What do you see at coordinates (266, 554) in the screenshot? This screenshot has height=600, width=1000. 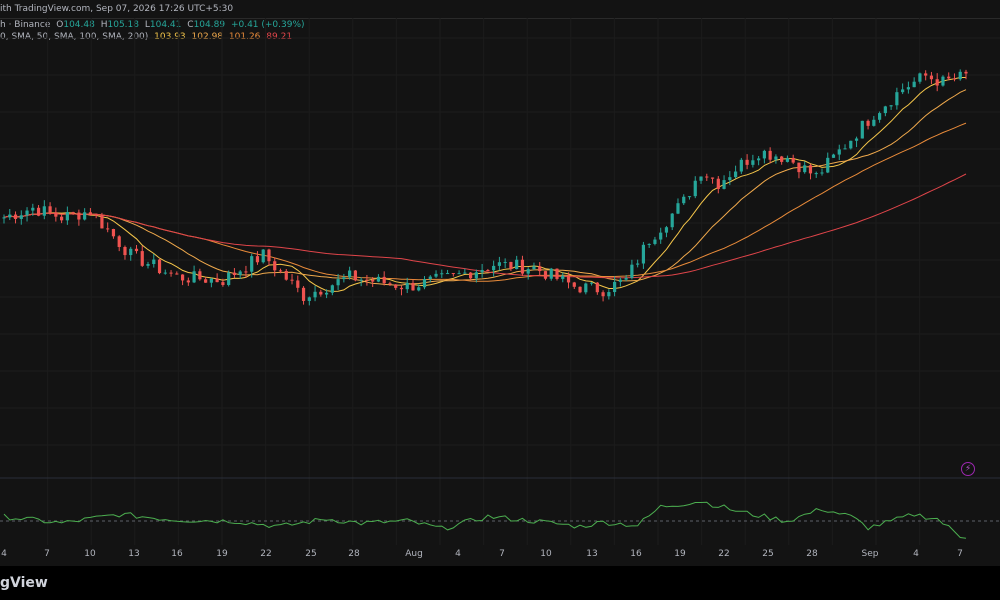 I see `time-tick: 22` at bounding box center [266, 554].